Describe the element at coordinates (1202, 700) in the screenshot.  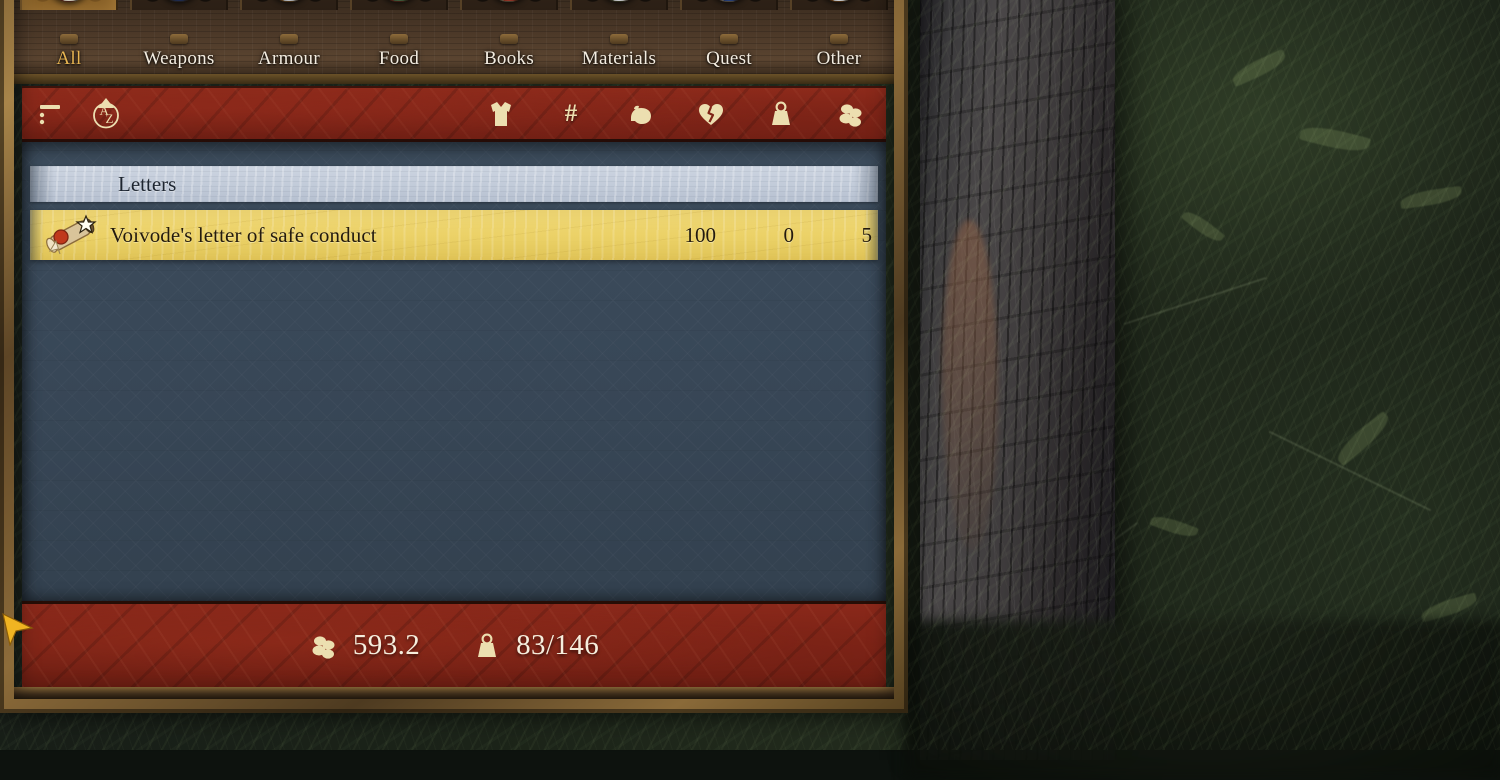
I see `forest-ground` at that location.